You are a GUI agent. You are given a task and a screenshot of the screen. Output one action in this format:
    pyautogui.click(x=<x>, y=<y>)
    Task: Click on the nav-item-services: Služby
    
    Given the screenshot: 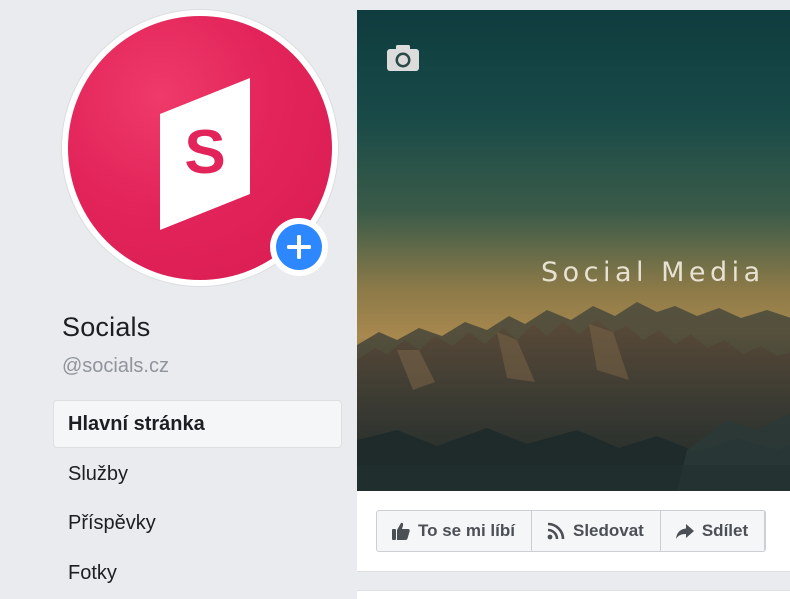 What is the action you would take?
    pyautogui.click(x=197, y=474)
    